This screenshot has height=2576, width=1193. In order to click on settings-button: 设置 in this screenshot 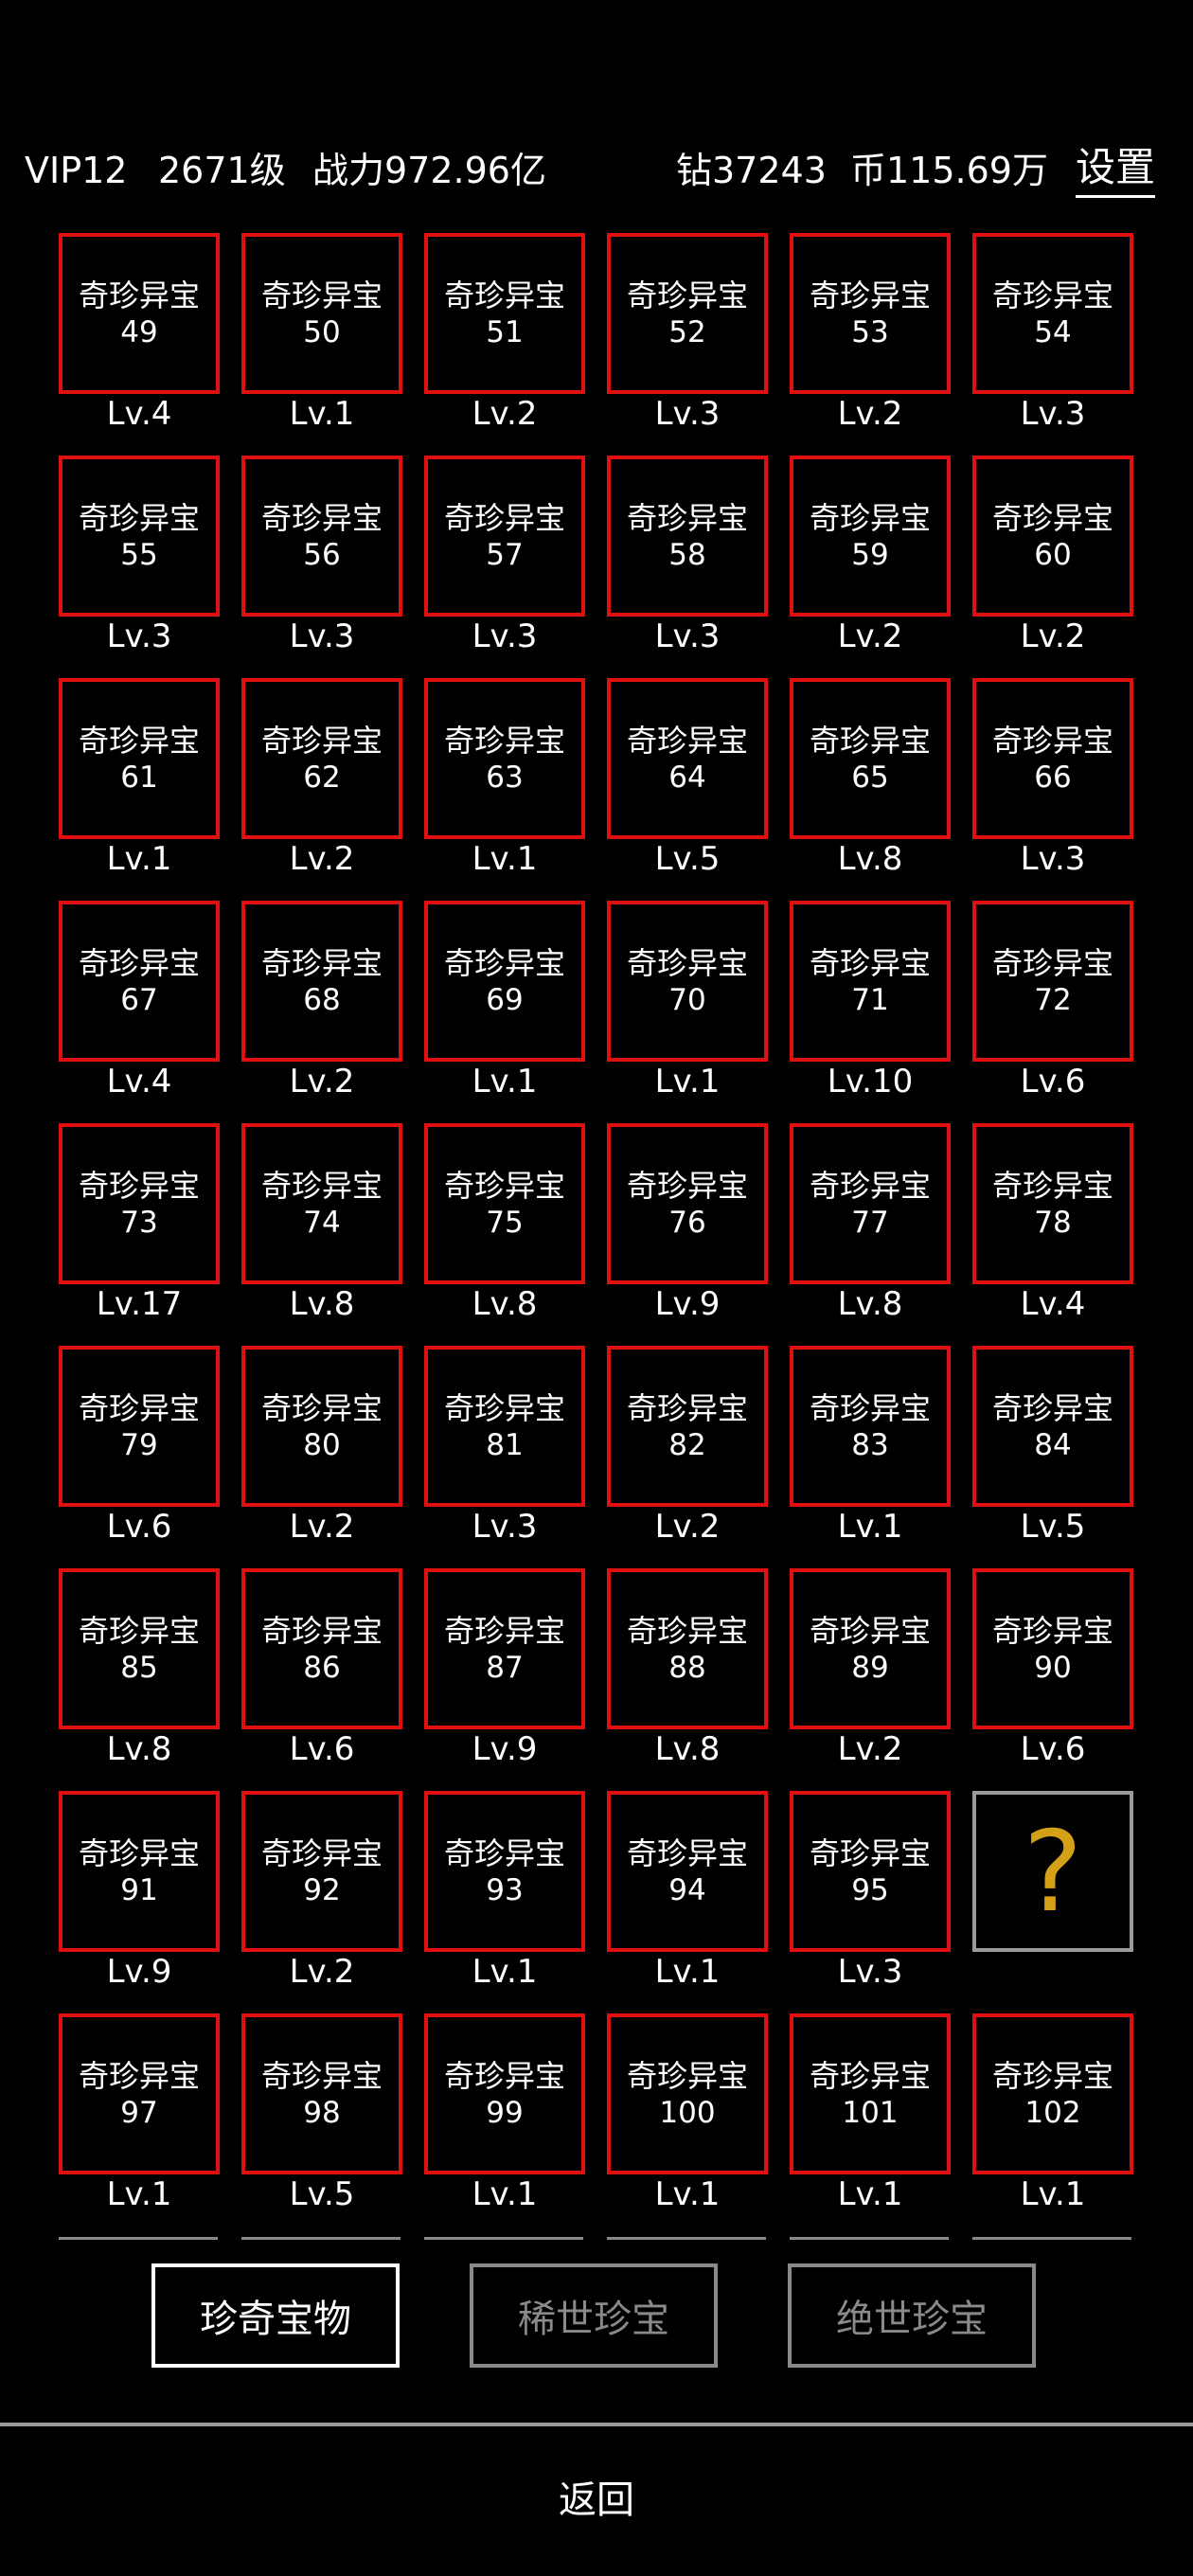, I will do `click(1116, 169)`.